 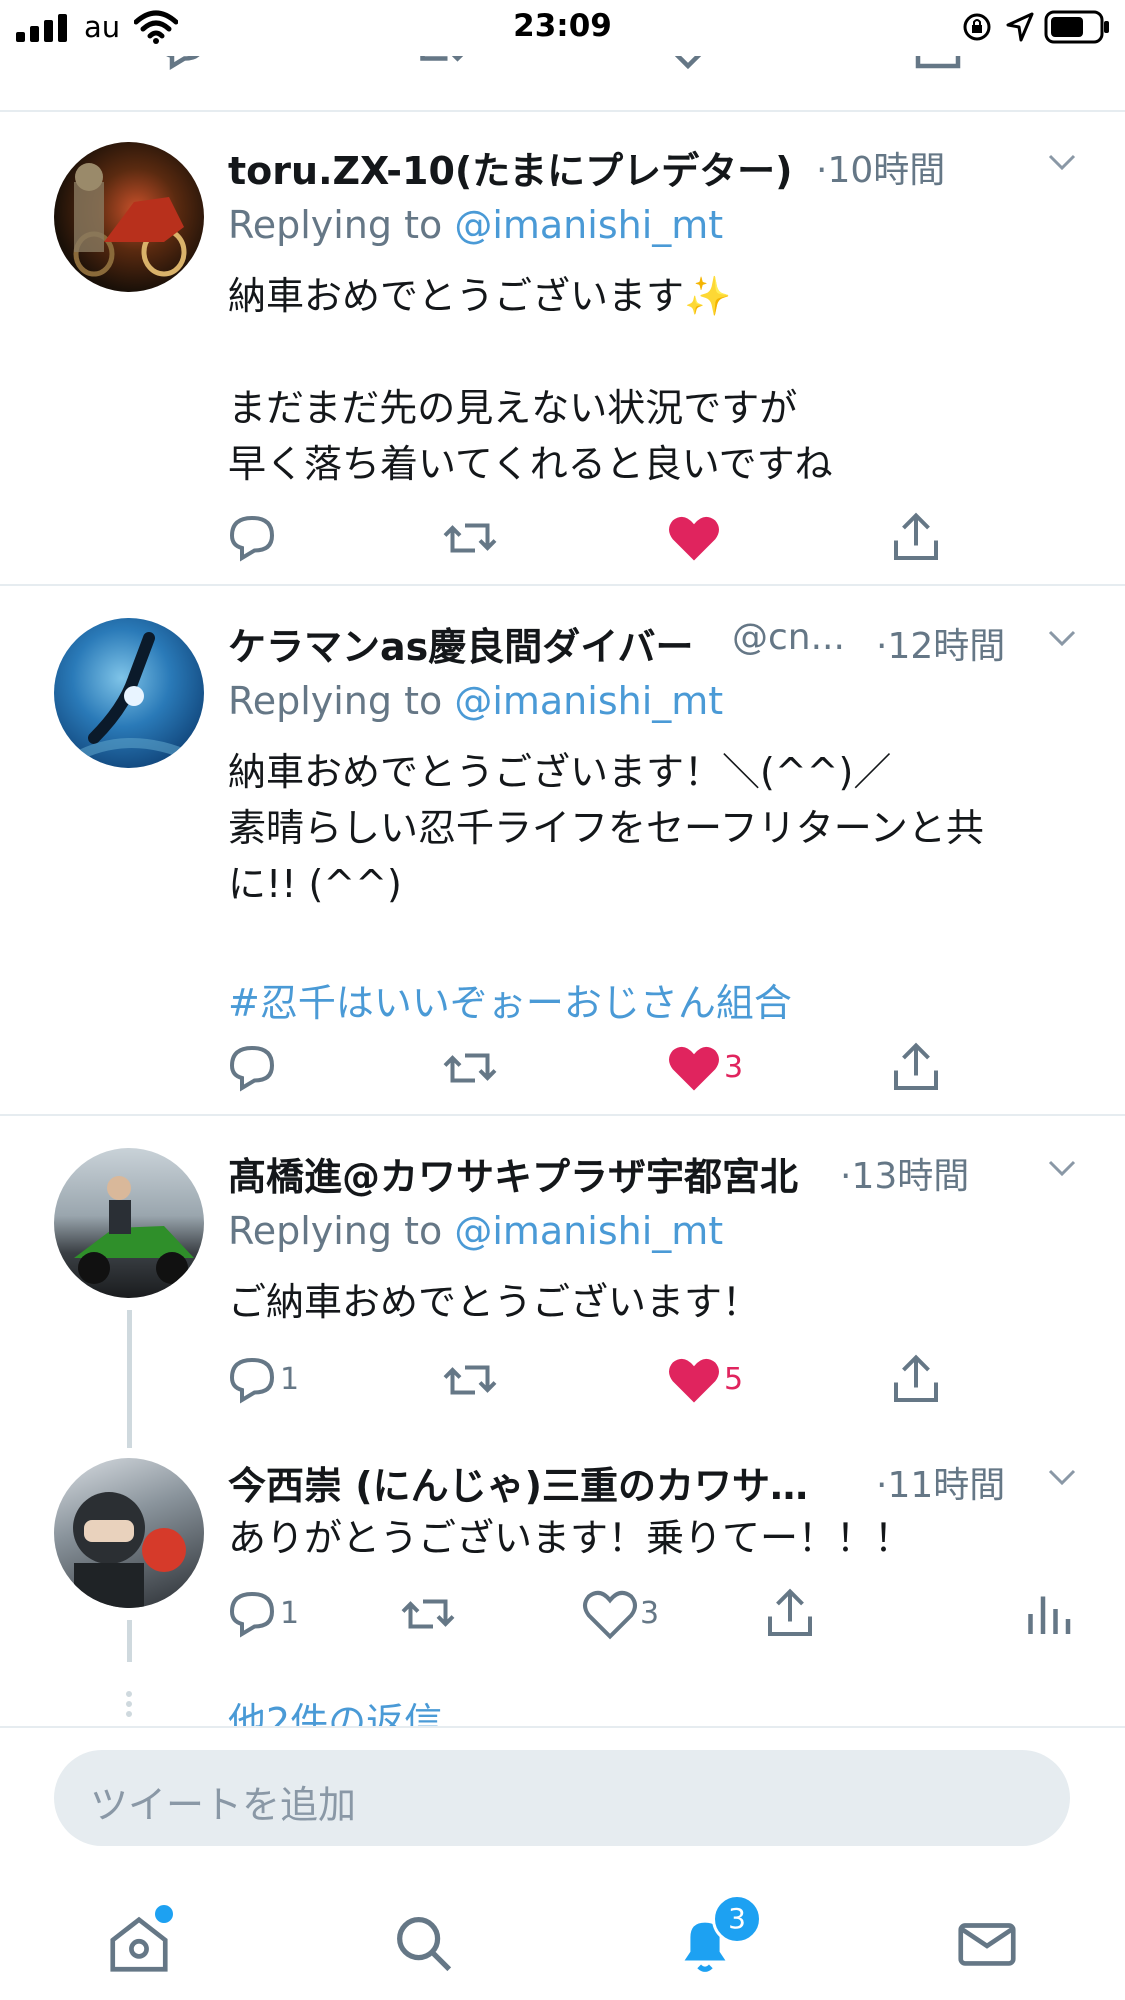 I want to click on helmet-photo, so click(x=129, y=1550).